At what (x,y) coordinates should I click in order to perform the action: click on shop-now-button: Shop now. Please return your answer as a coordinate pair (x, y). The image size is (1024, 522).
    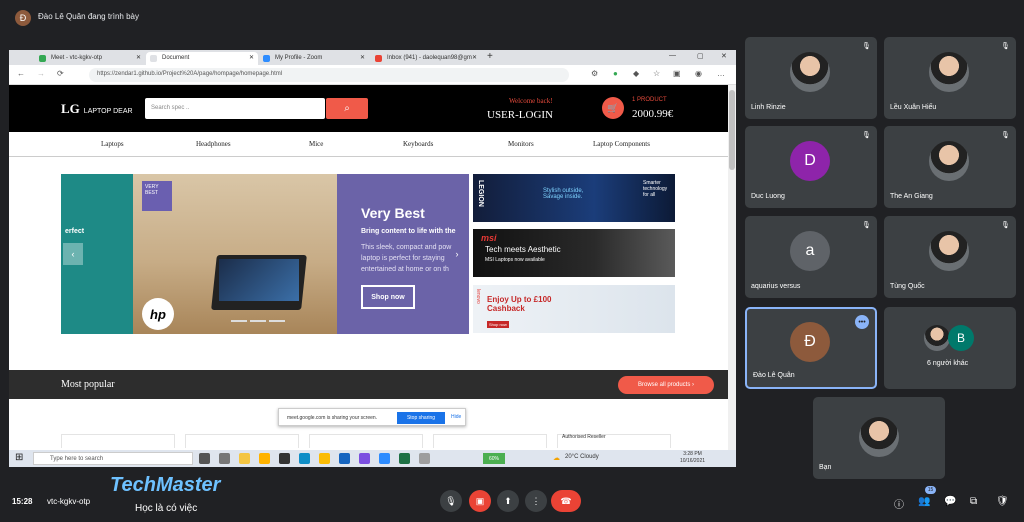
    Looking at the image, I should click on (388, 297).